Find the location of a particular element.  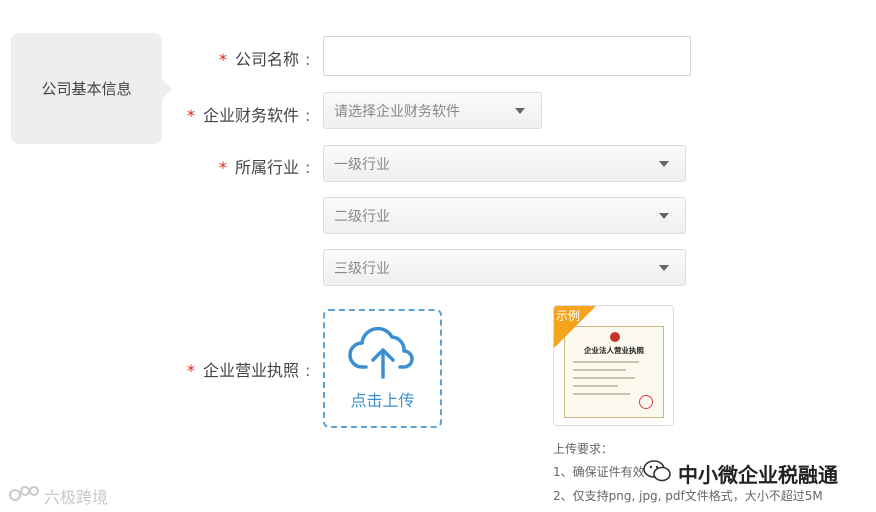

industry-label: * 所属行业: is located at coordinates (264, 166).